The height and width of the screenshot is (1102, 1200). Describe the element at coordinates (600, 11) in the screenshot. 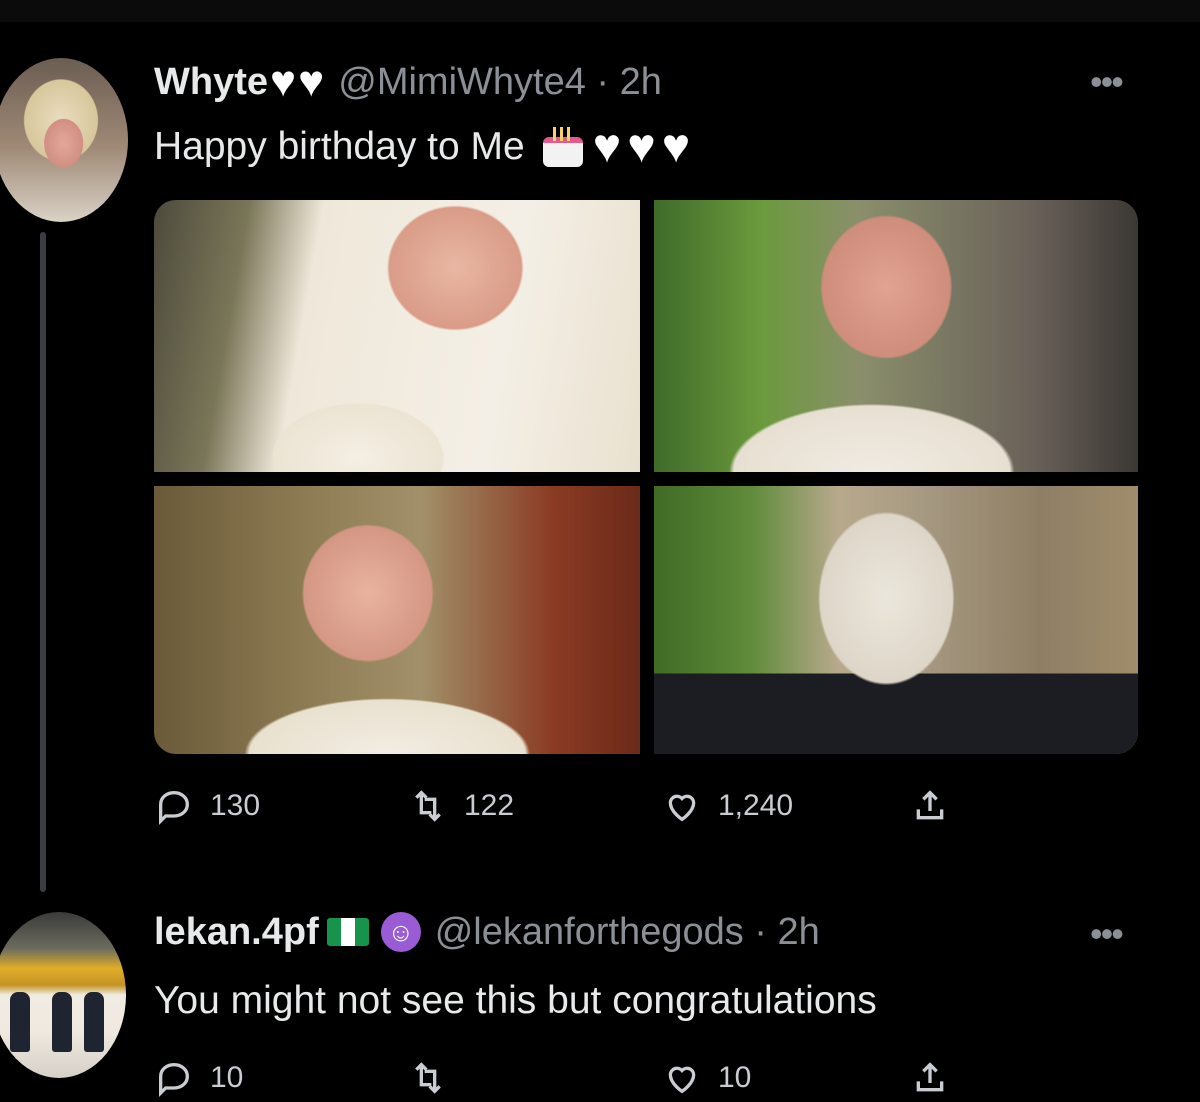

I see `top-bar` at that location.